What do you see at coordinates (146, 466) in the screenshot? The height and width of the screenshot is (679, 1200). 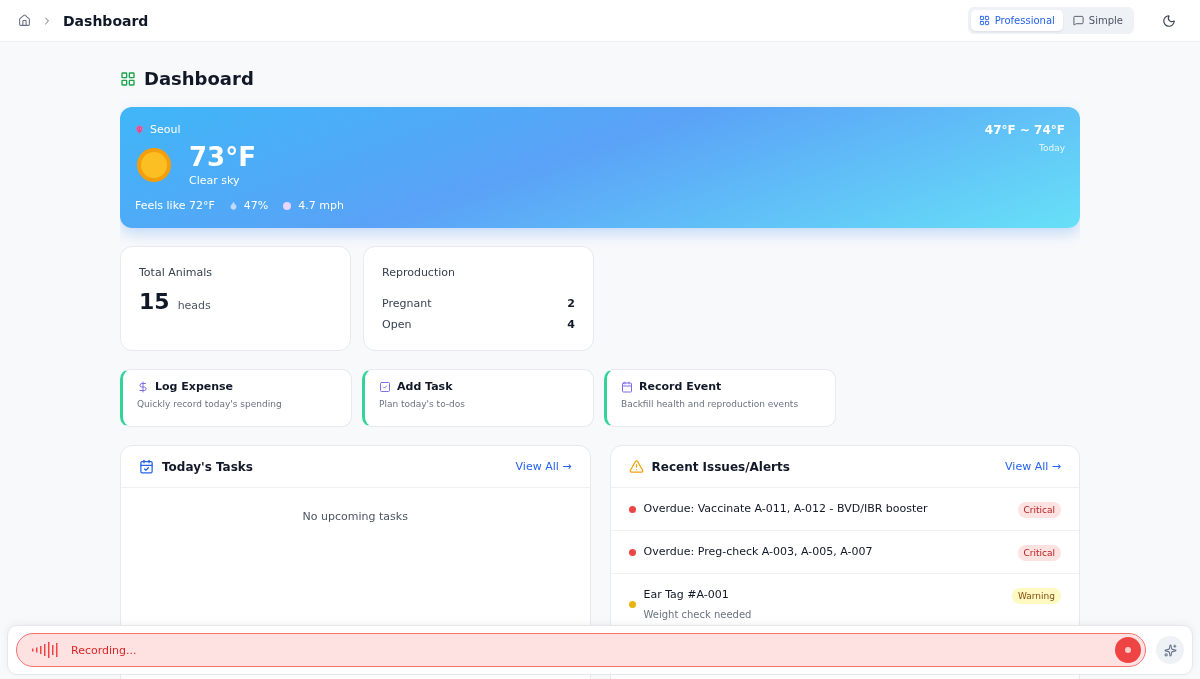 I see `calendar-check-icon` at bounding box center [146, 466].